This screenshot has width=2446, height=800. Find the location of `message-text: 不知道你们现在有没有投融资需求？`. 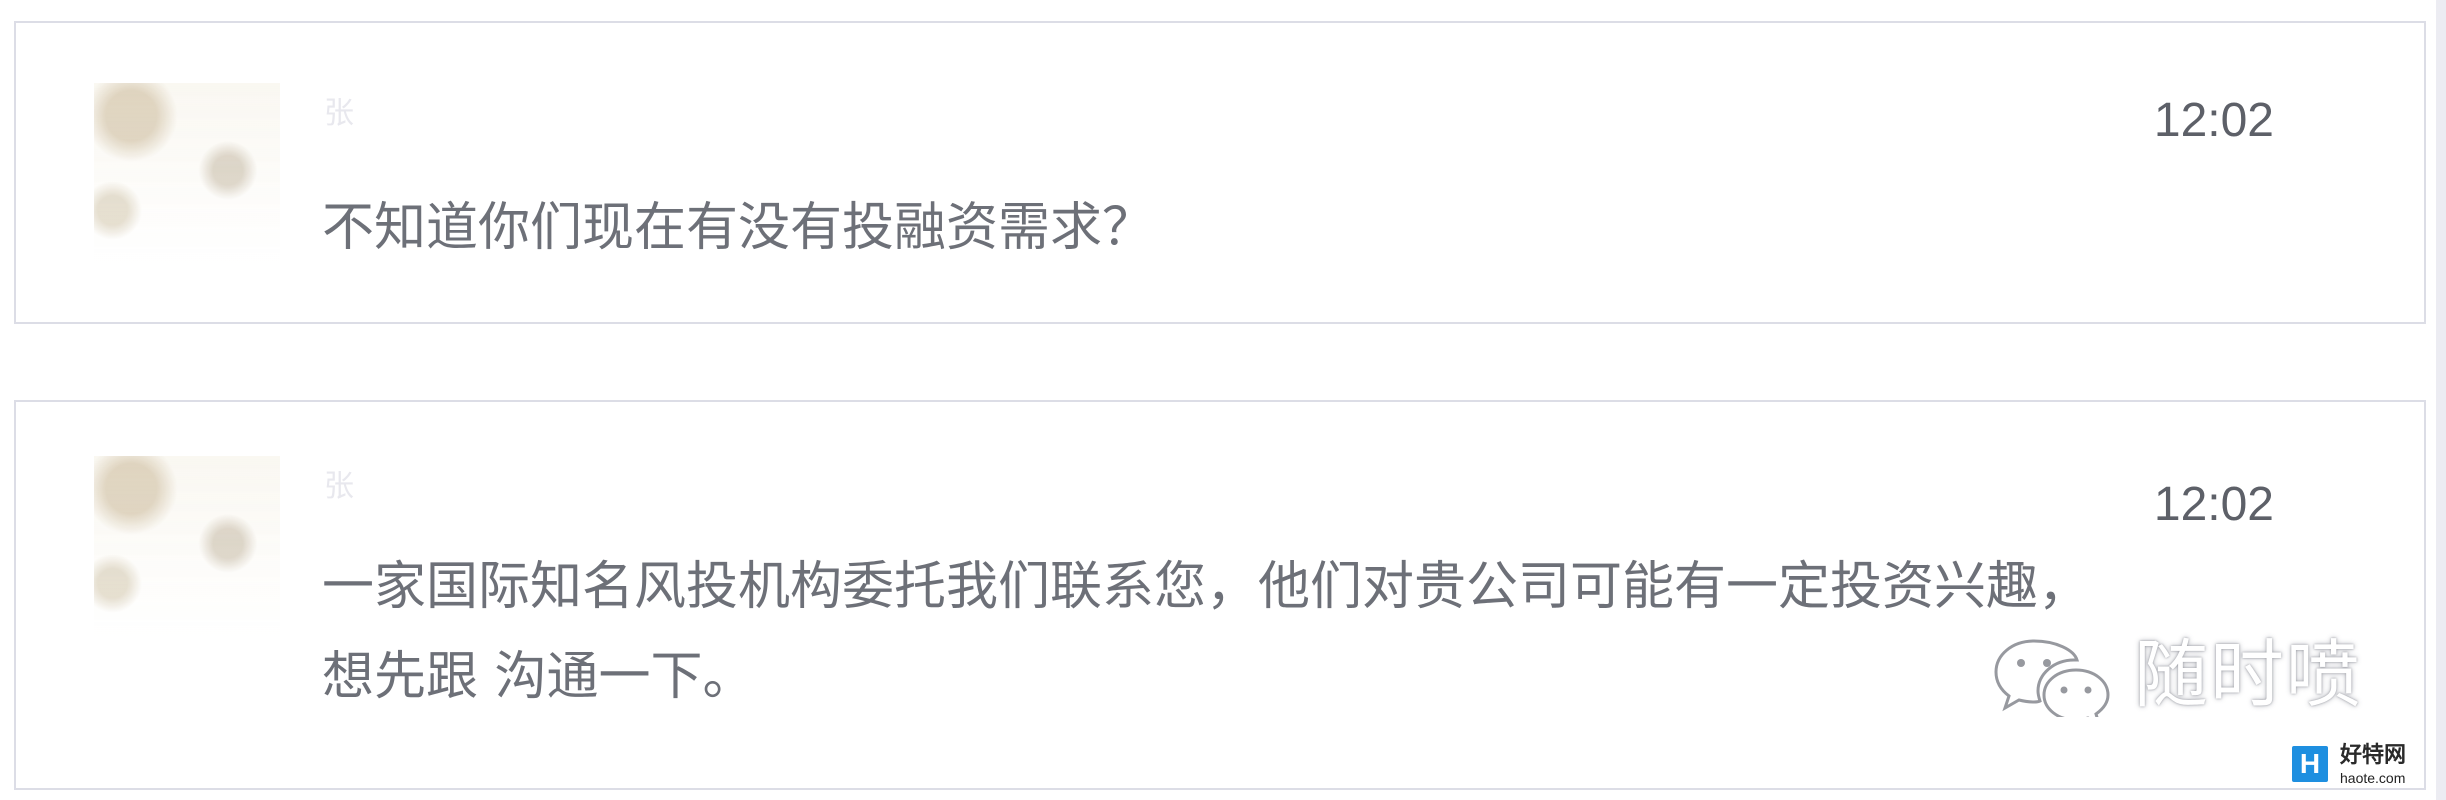

message-text: 不知道你们现在有没有投融资需求？ is located at coordinates (738, 228).